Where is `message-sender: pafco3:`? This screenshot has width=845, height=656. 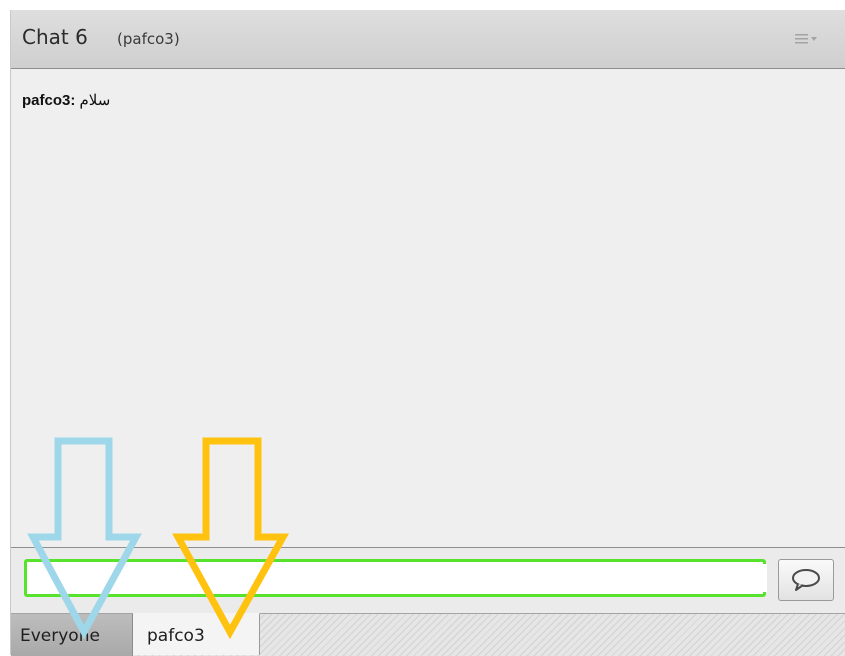
message-sender: pafco3: is located at coordinates (49, 100).